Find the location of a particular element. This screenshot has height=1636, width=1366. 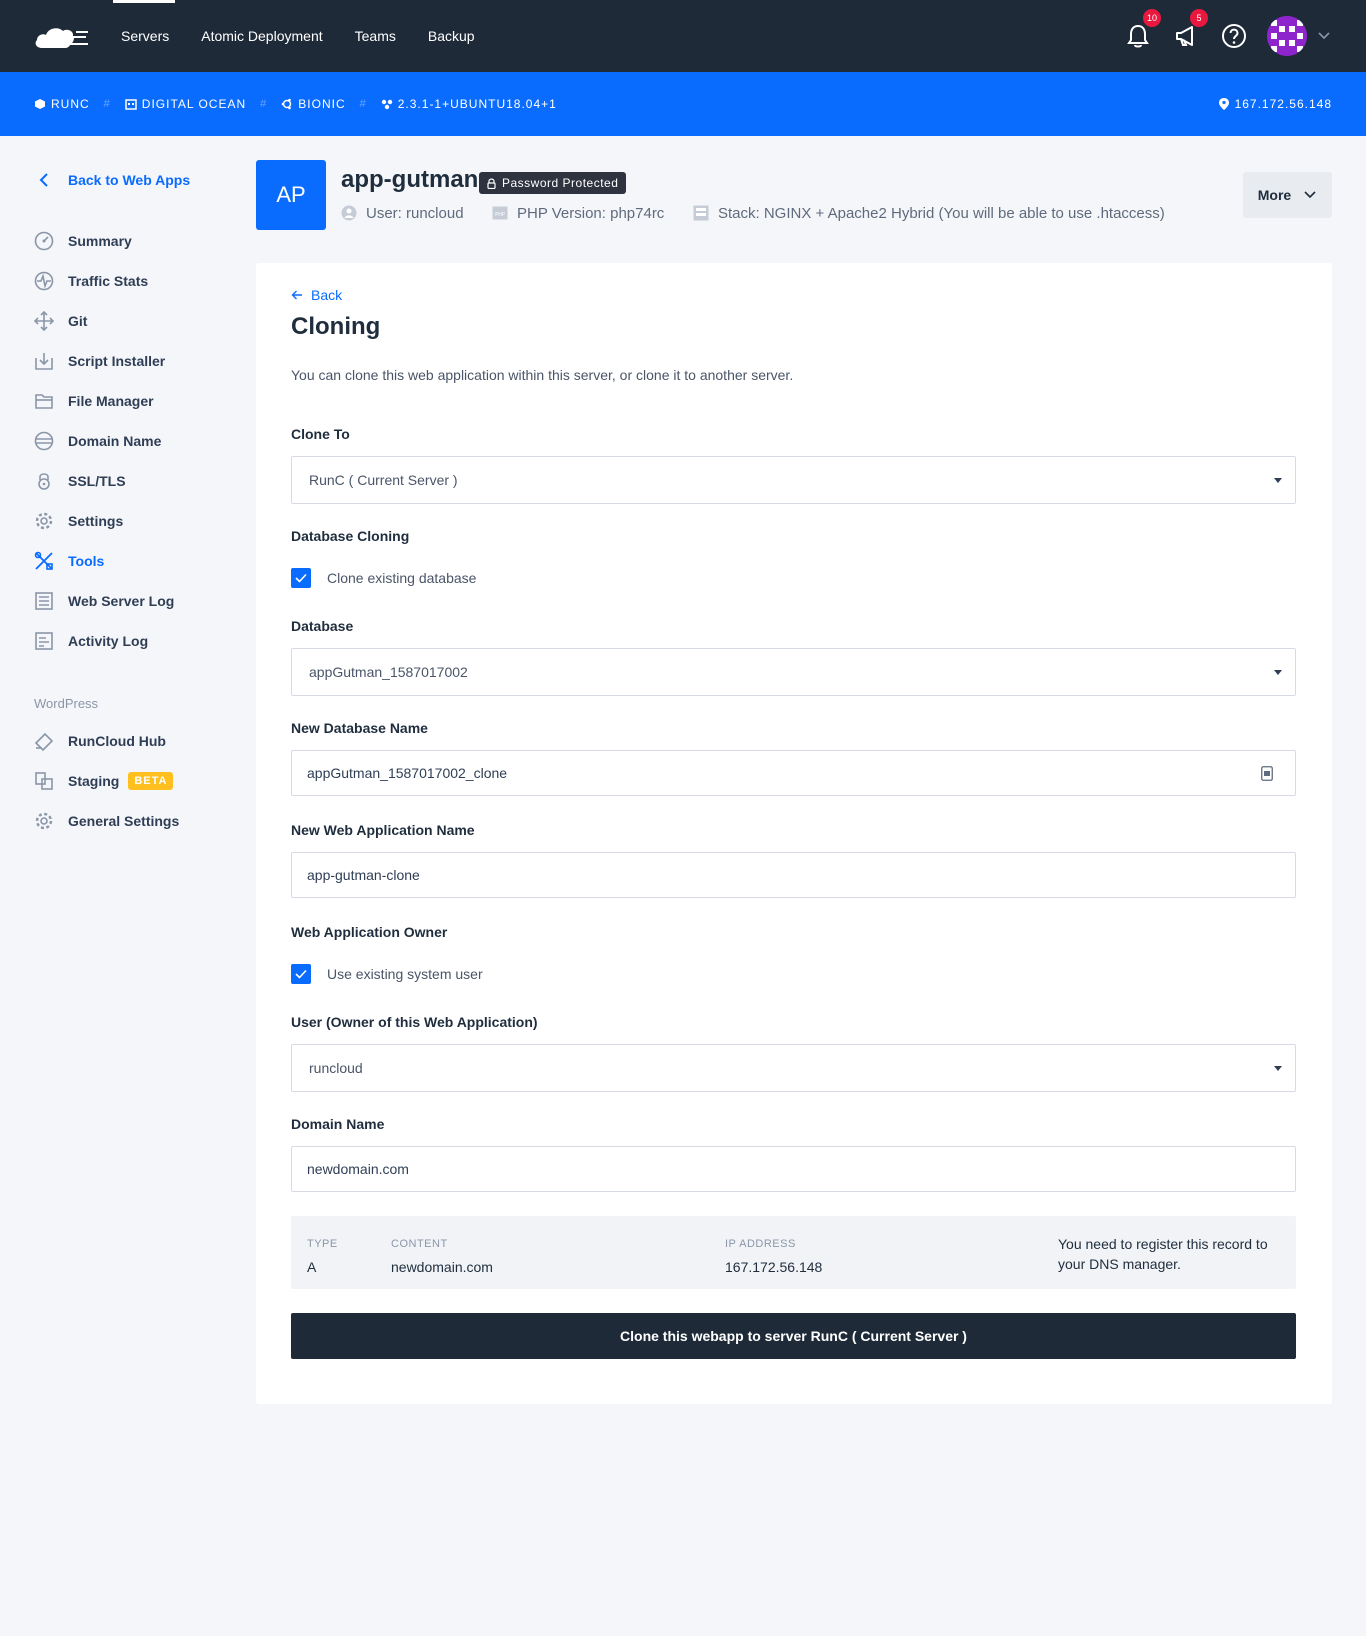

help-button is located at coordinates (1234, 36).